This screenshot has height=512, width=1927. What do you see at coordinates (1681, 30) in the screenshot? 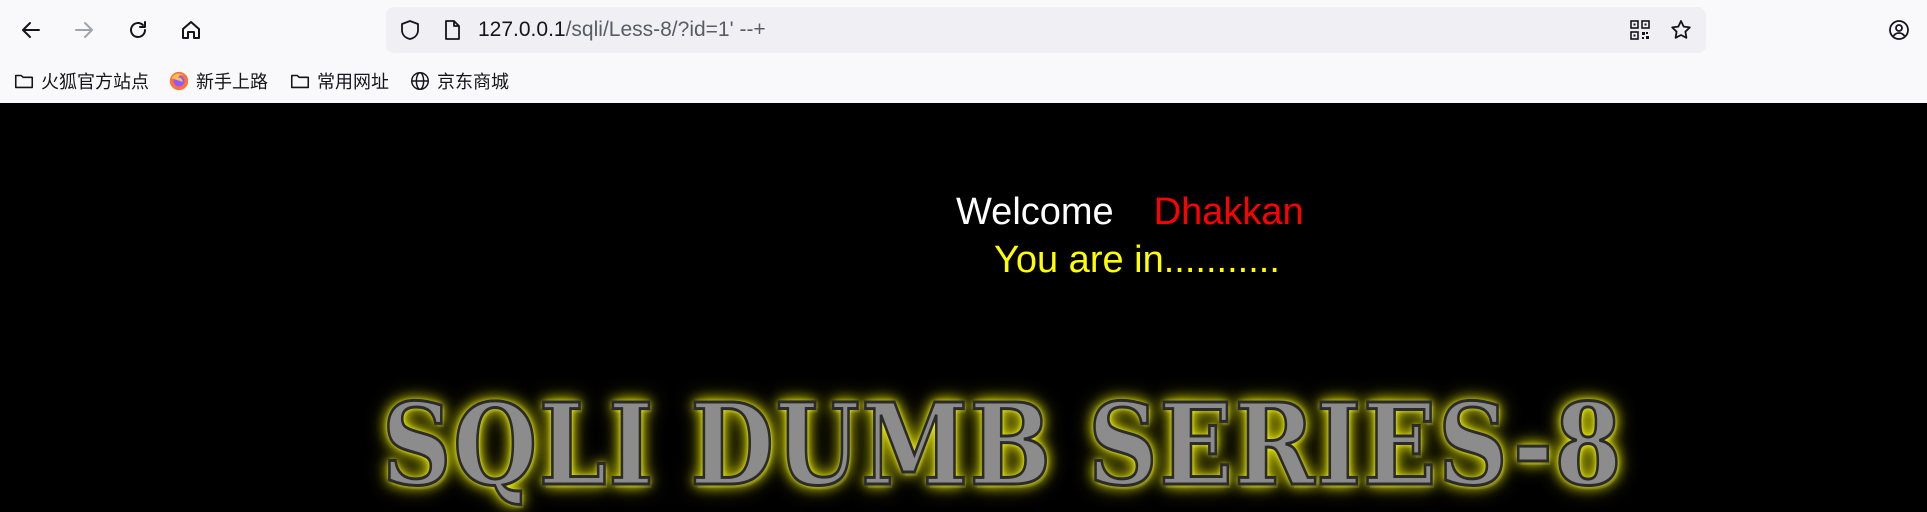
I see `bookmark-star-icon` at bounding box center [1681, 30].